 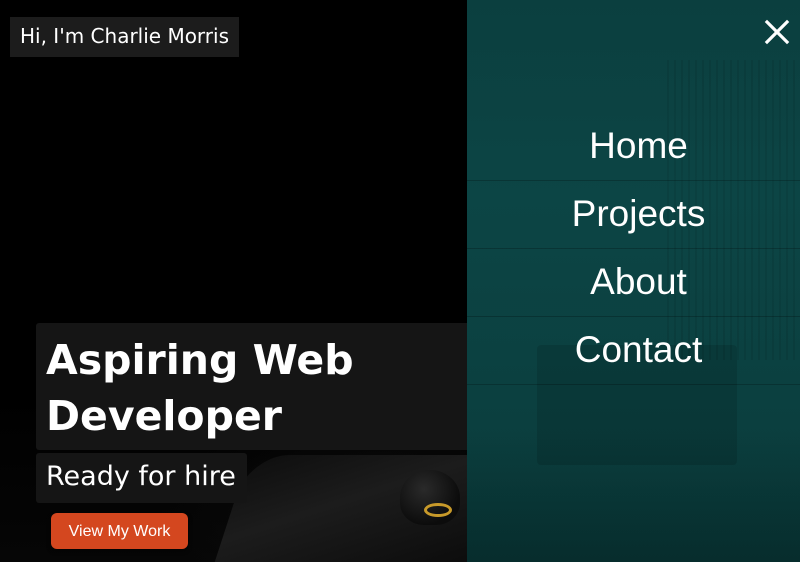 I want to click on close-icon, so click(x=777, y=32).